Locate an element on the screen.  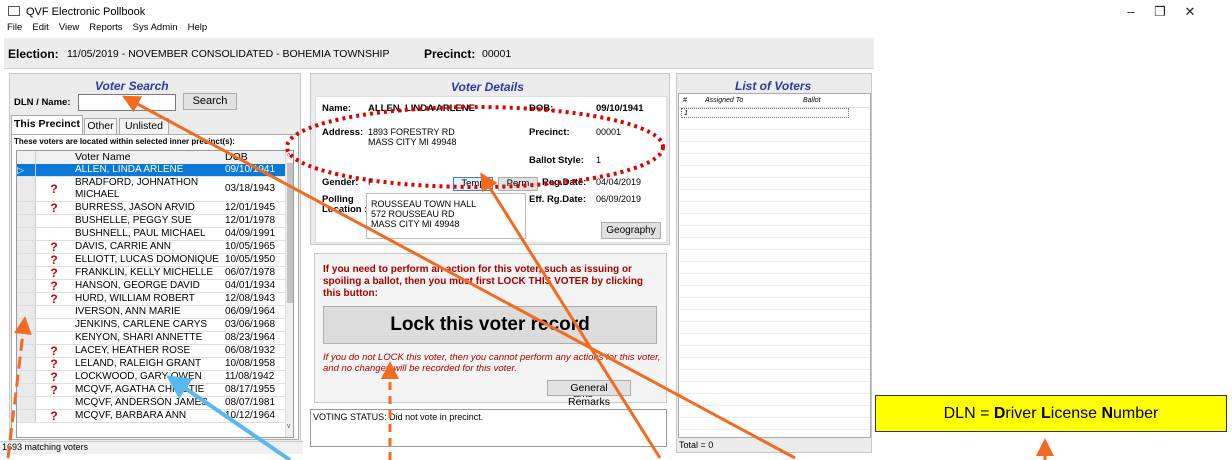
blue-arrow-to-row is located at coordinates (229, 417).